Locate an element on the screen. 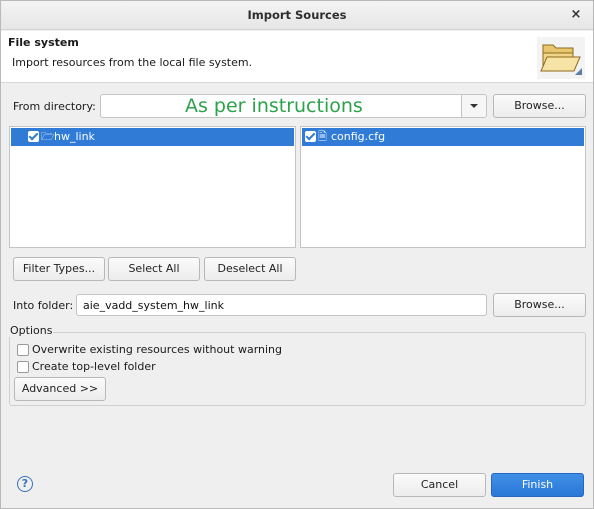 Image resolution: width=594 pixels, height=509 pixels. folder-icon: 🗁 is located at coordinates (48, 136).